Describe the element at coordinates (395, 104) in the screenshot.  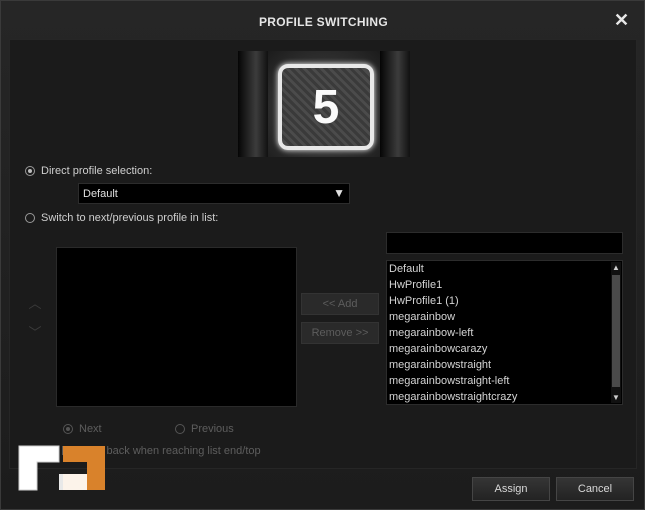
I see `button-edge-right` at that location.